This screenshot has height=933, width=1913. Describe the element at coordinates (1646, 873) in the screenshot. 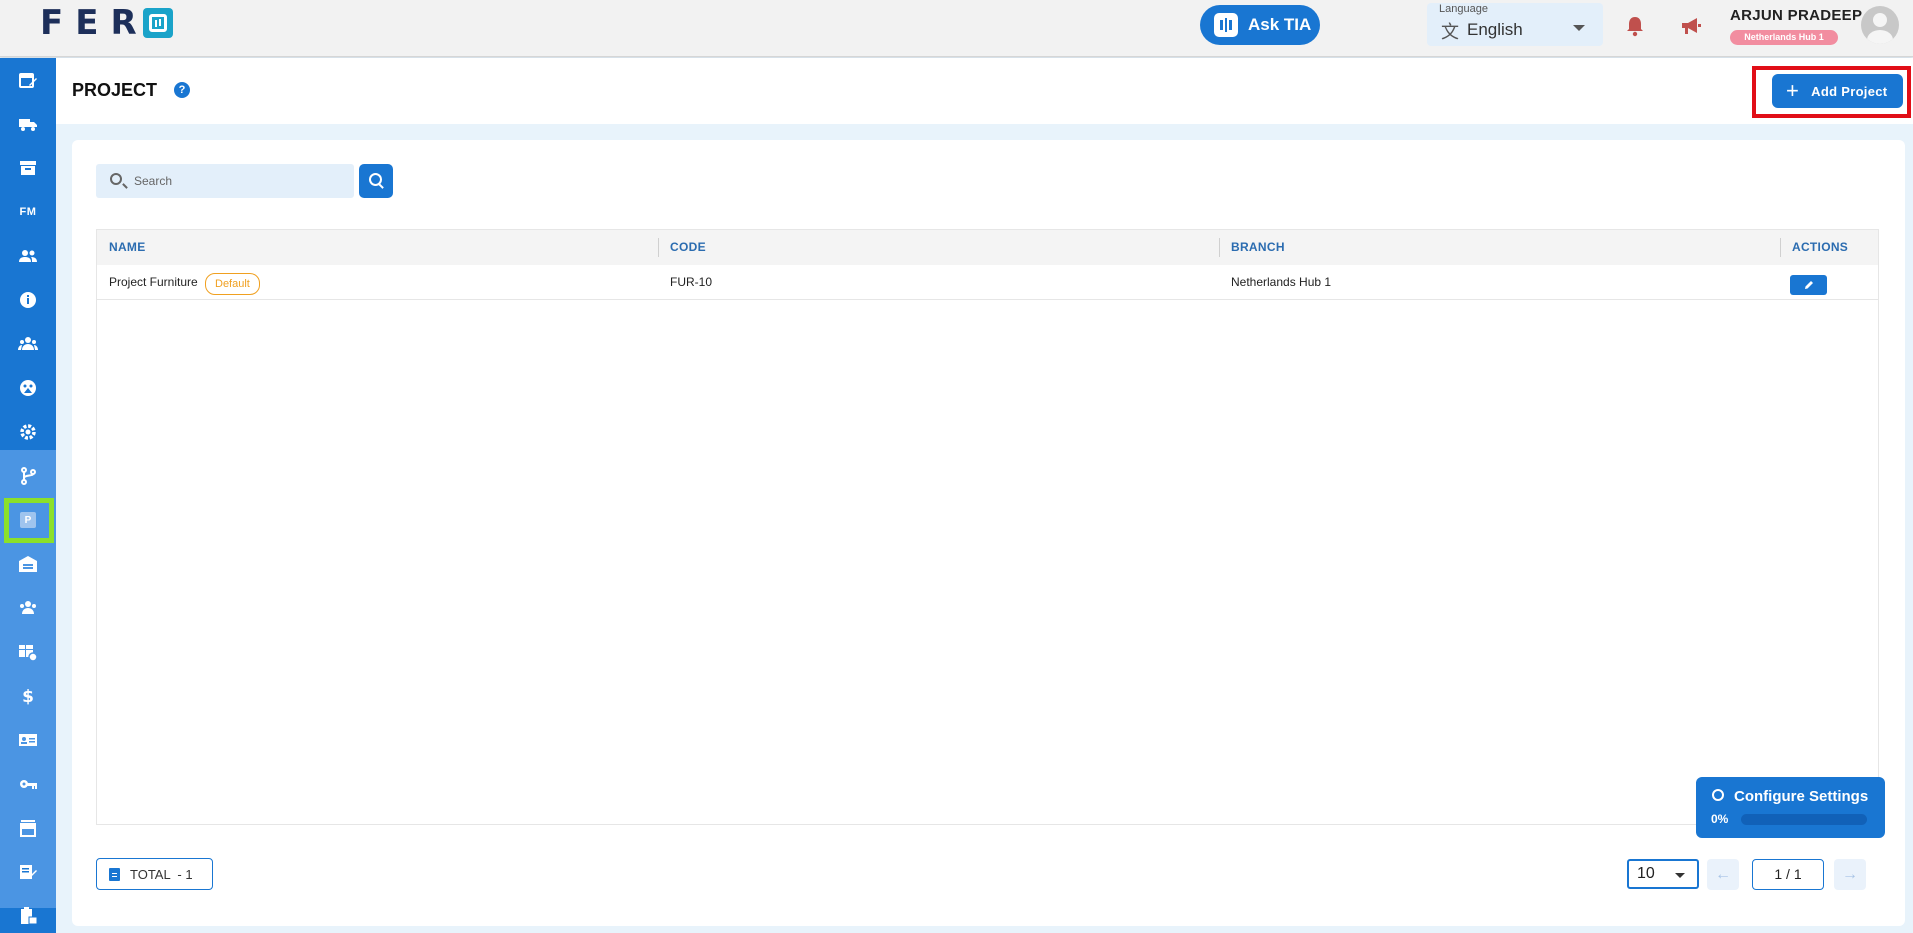

I see `page-size-value: 10` at that location.